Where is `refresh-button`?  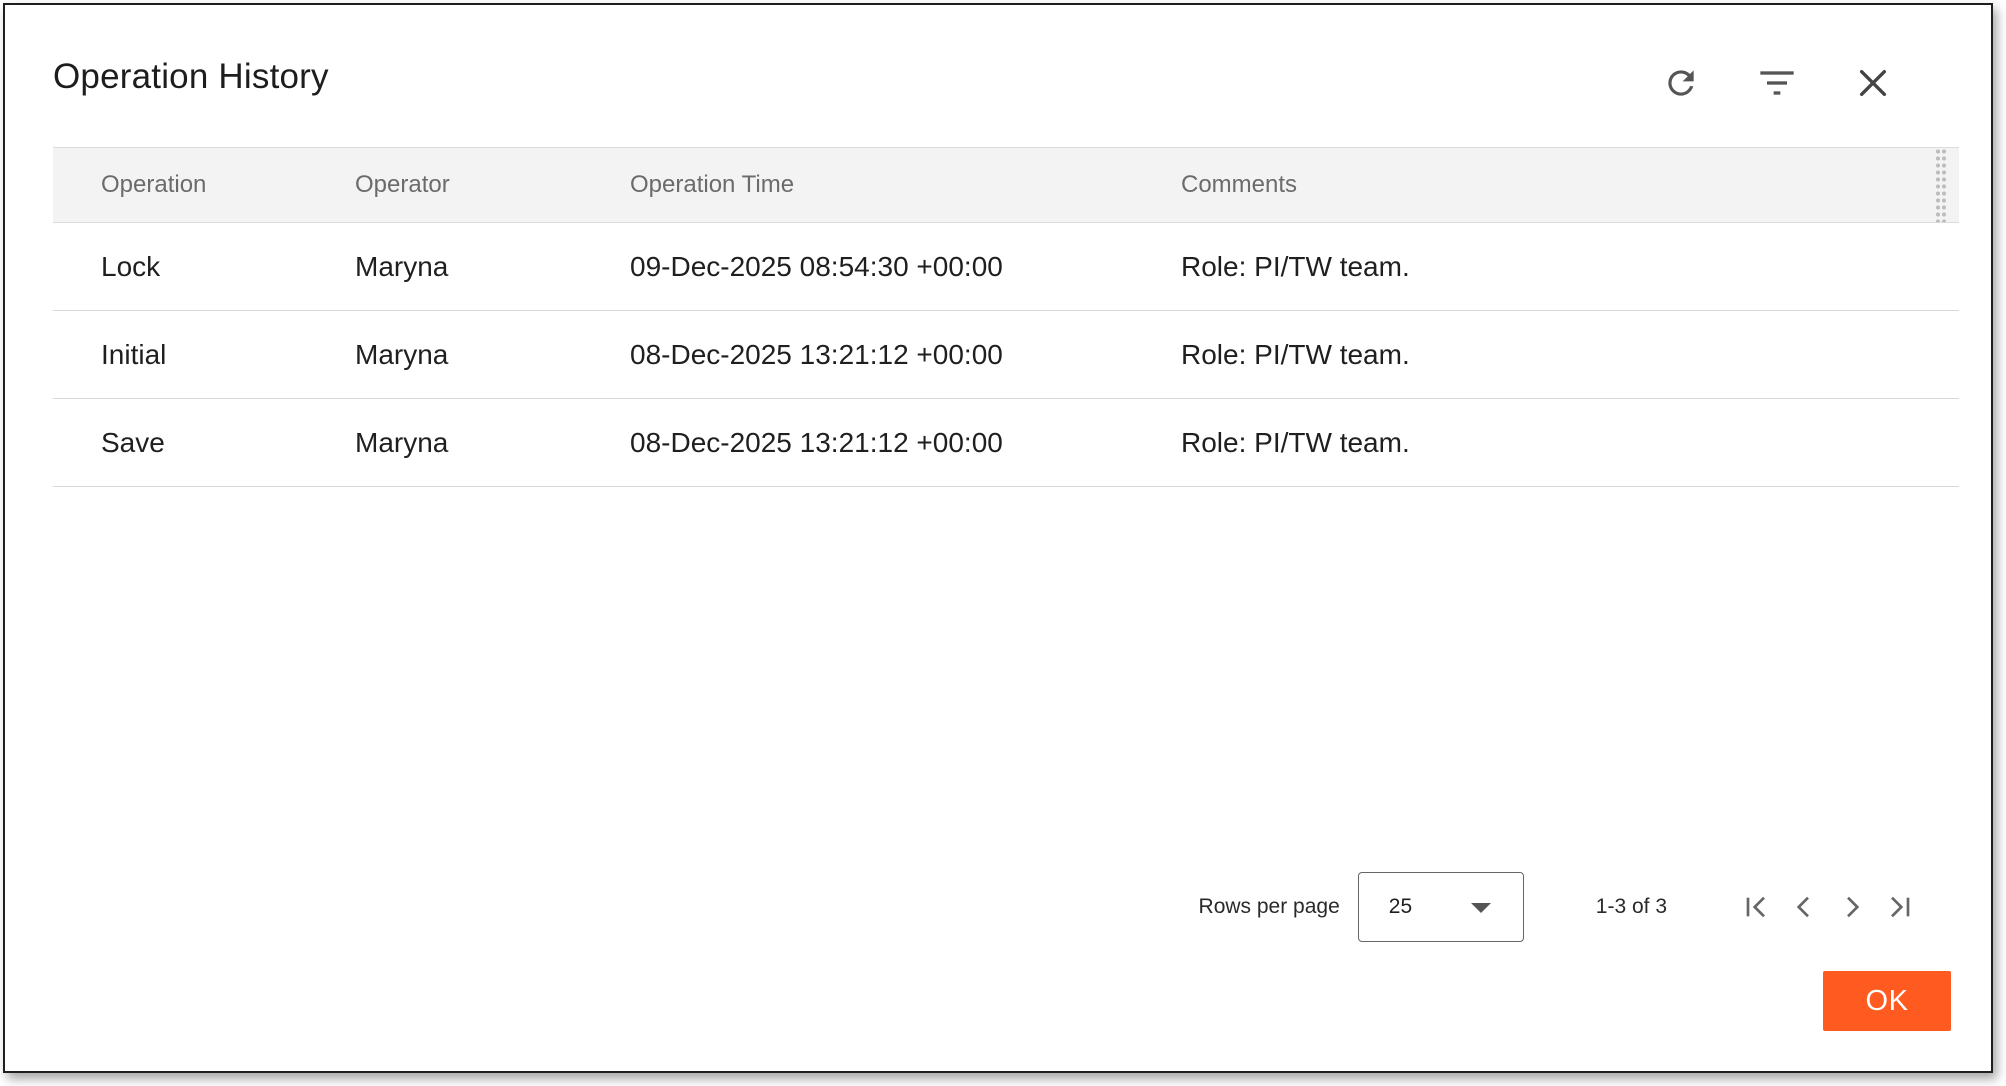
refresh-button is located at coordinates (1681, 83).